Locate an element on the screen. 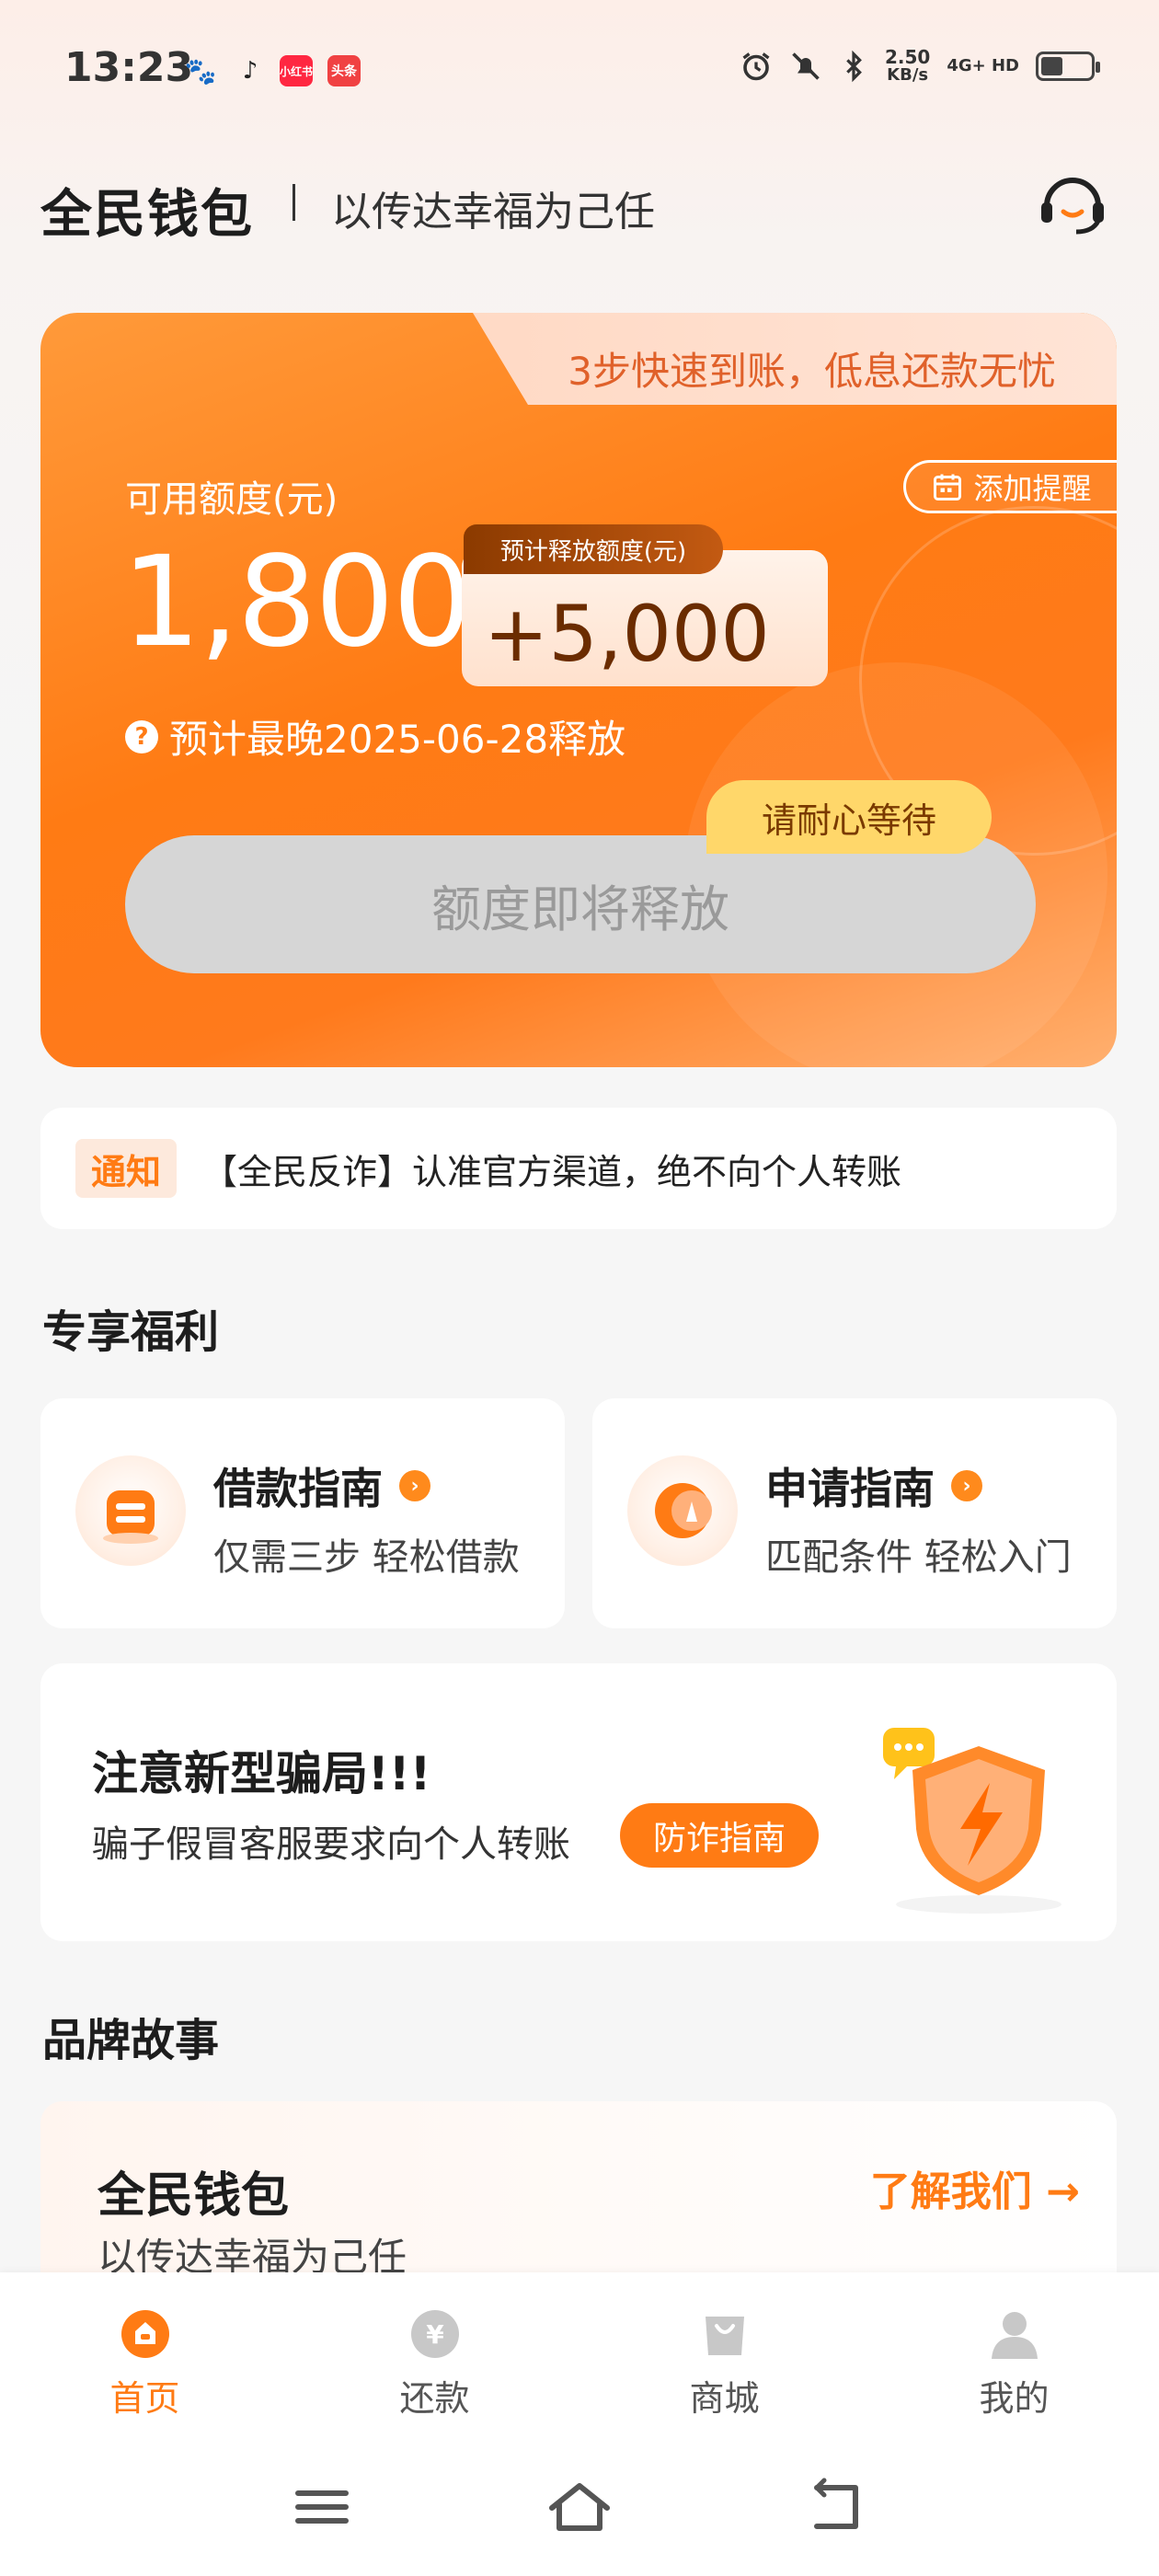  network-indicator: 4G+ HD is located at coordinates (983, 65).